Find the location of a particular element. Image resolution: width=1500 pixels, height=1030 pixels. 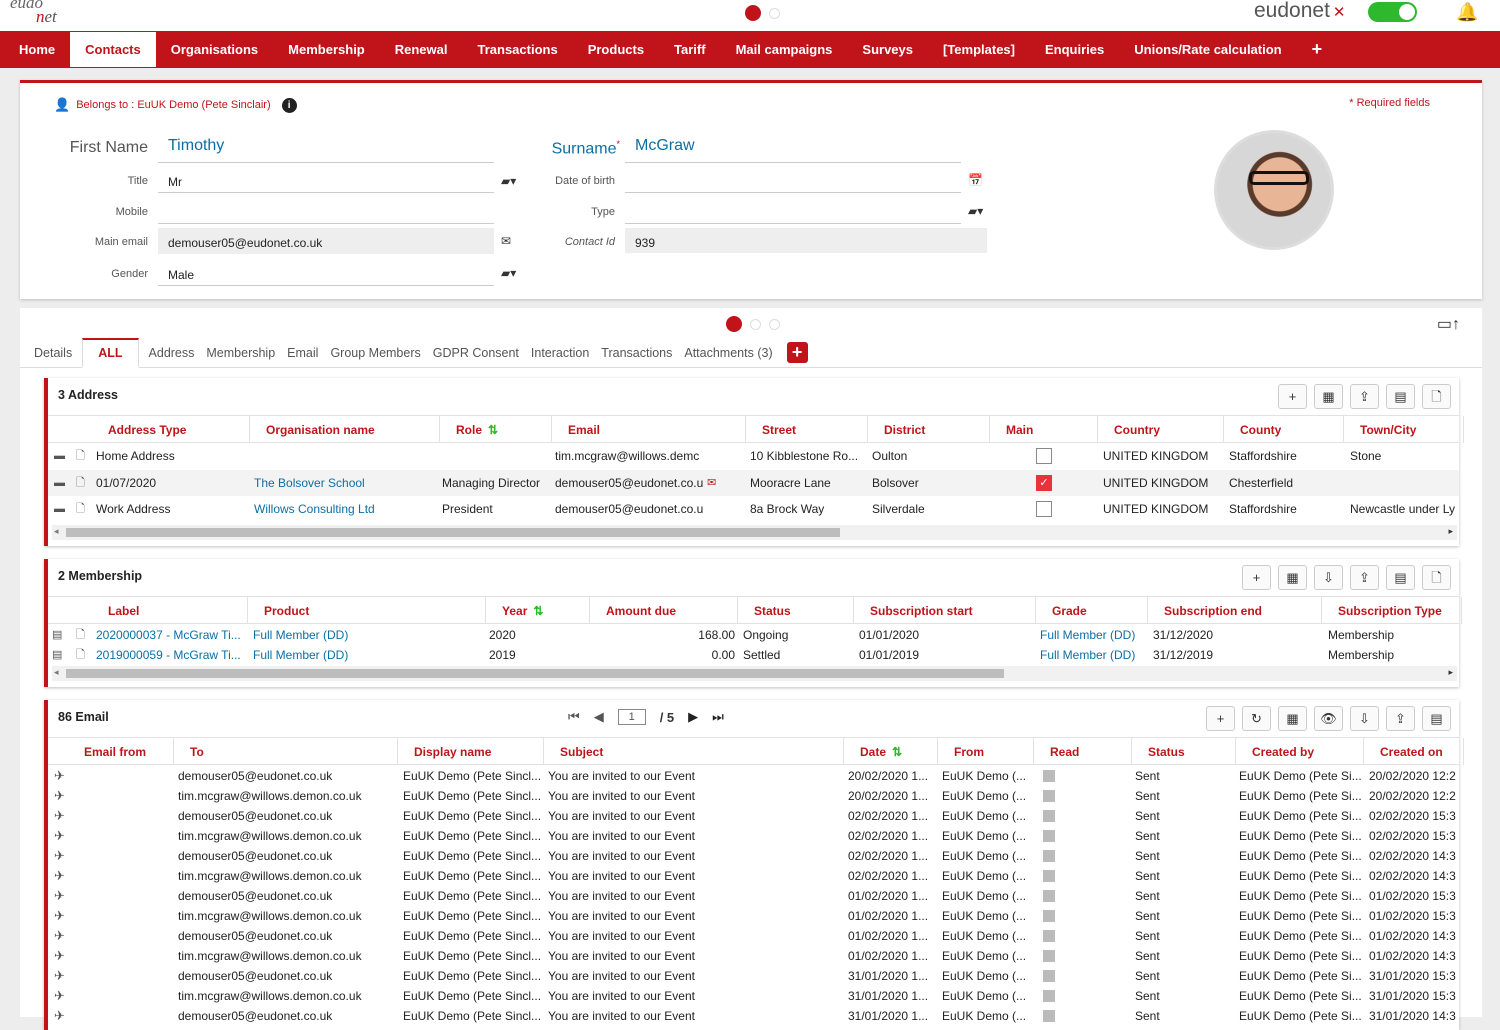

tab-address: Address is located at coordinates (172, 356).